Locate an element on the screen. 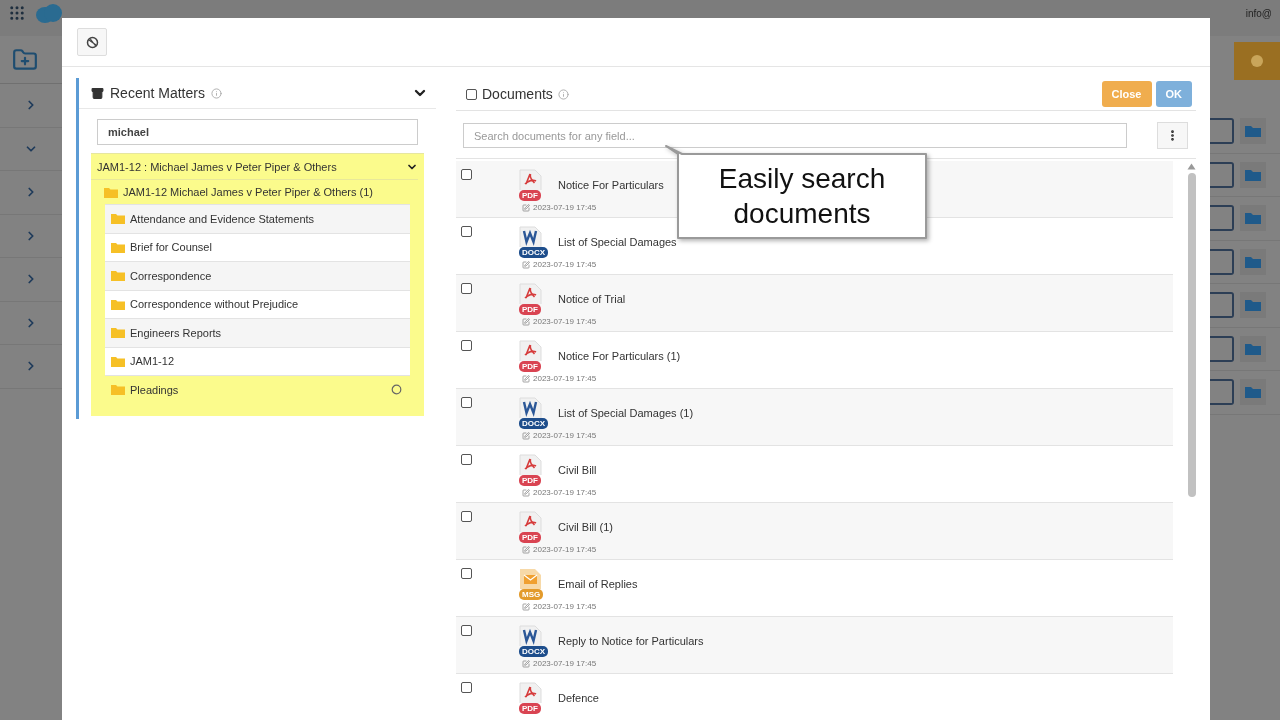 The image size is (1280, 720). document-name: List of Special Damages is located at coordinates (617, 242).